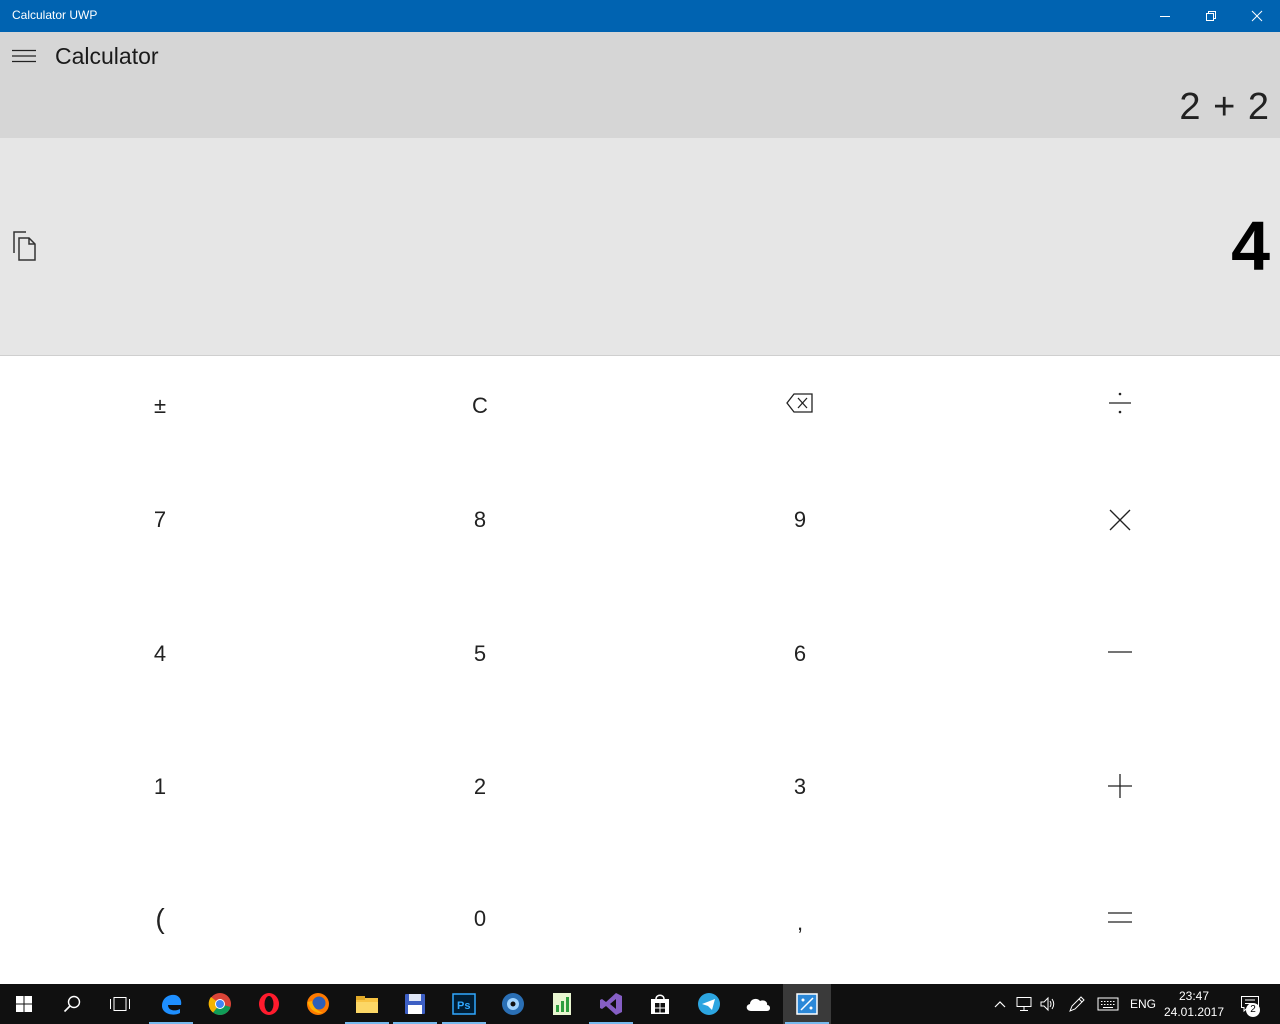 Image resolution: width=1280 pixels, height=1024 pixels. I want to click on subtract-button, so click(1120, 653).